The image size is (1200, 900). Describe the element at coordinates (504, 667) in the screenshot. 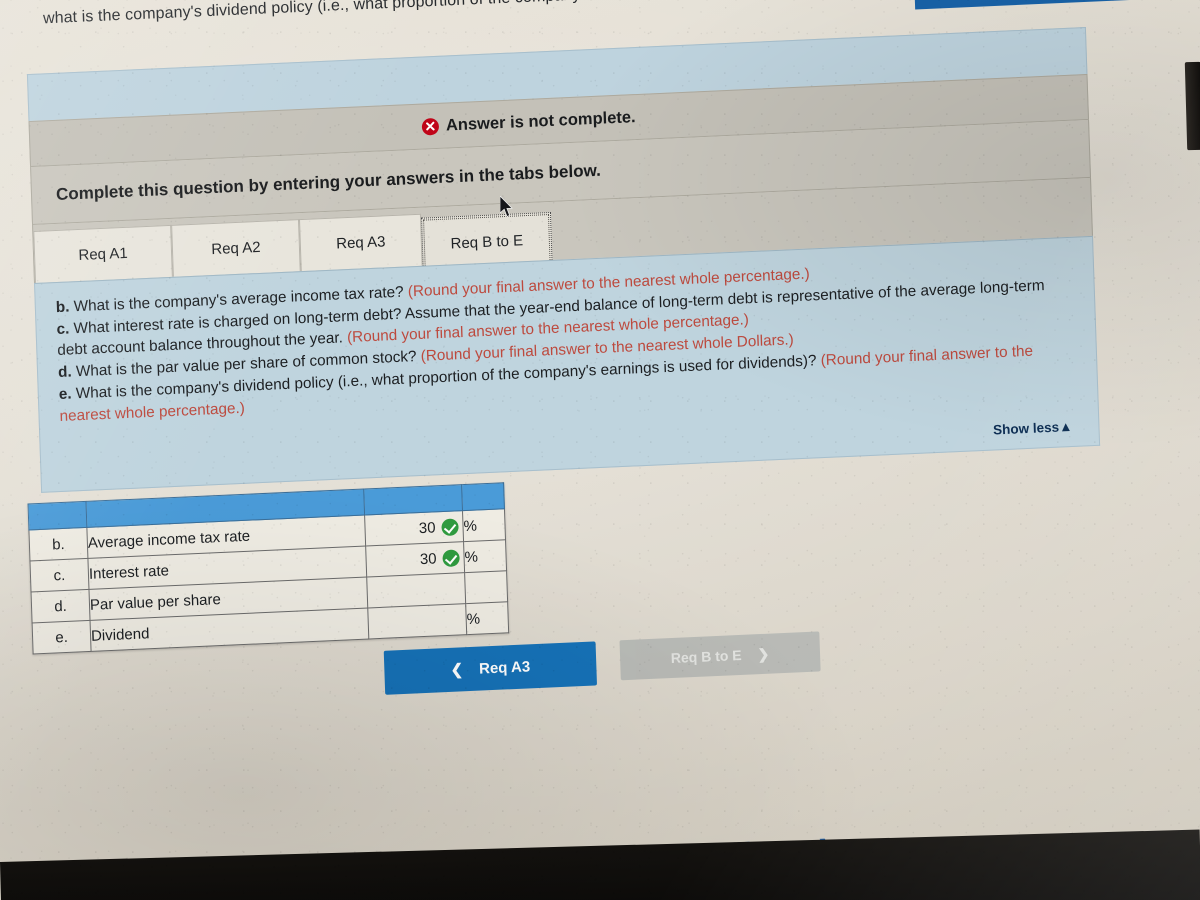

I see `prev-requirement-label: Req A3` at that location.